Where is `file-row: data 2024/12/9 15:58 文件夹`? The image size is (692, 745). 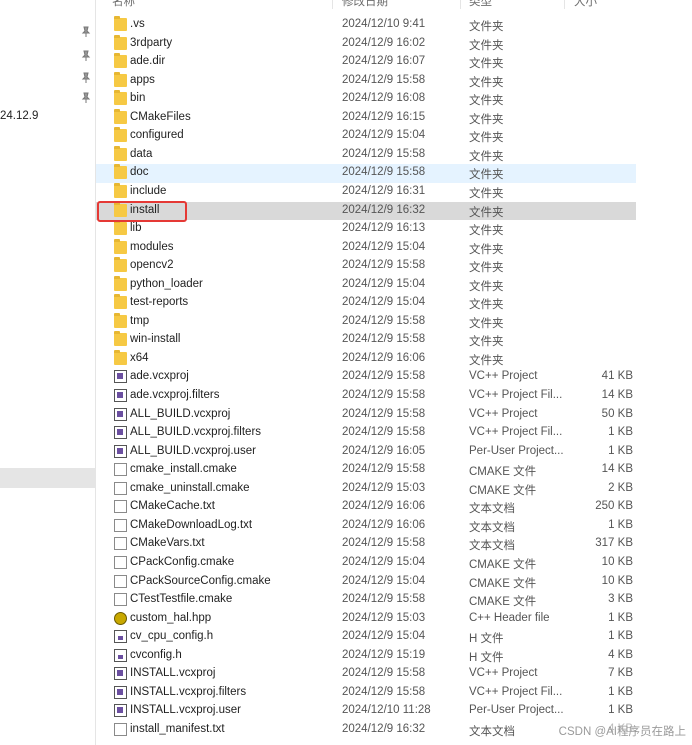
file-row: data 2024/12/9 15:58 文件夹 is located at coordinates (394, 155).